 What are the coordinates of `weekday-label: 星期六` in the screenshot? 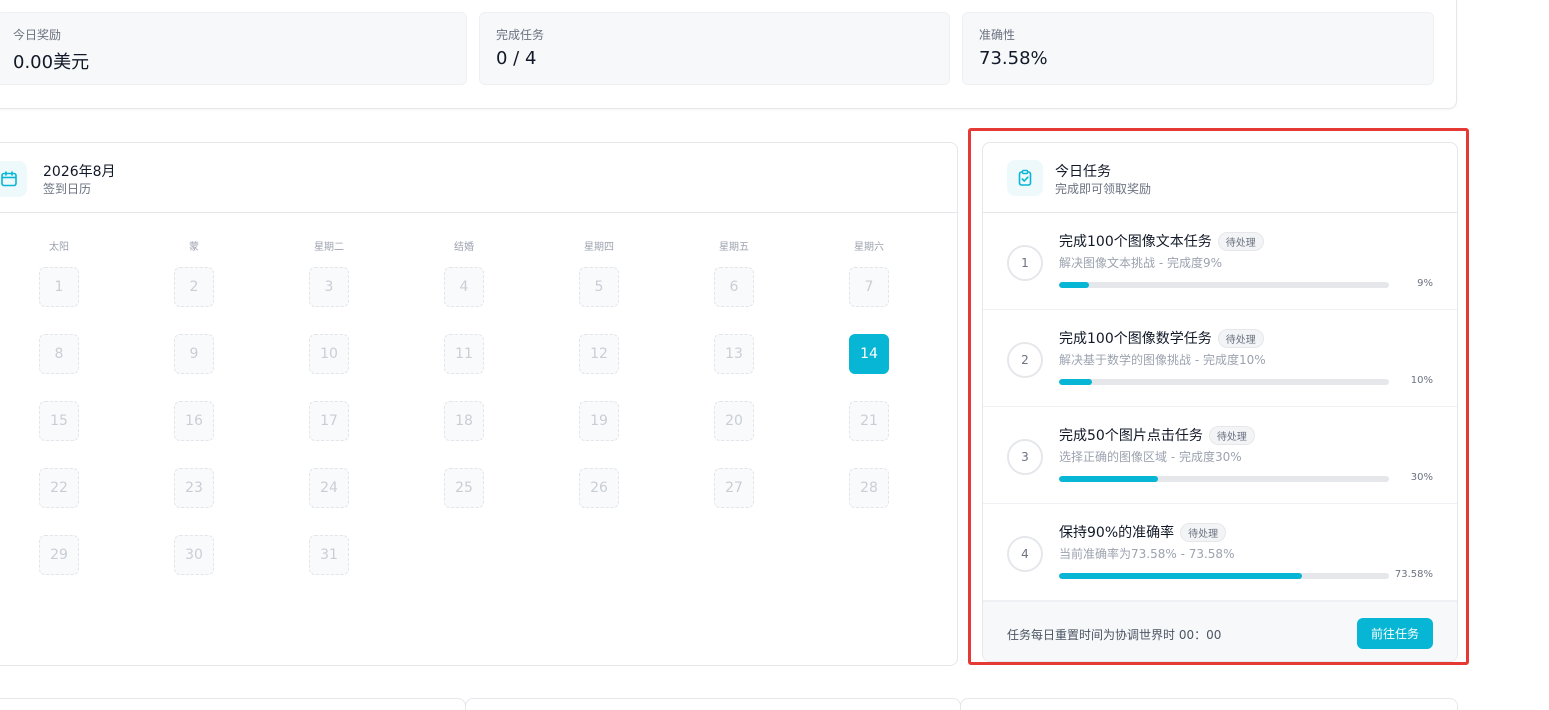 It's located at (869, 247).